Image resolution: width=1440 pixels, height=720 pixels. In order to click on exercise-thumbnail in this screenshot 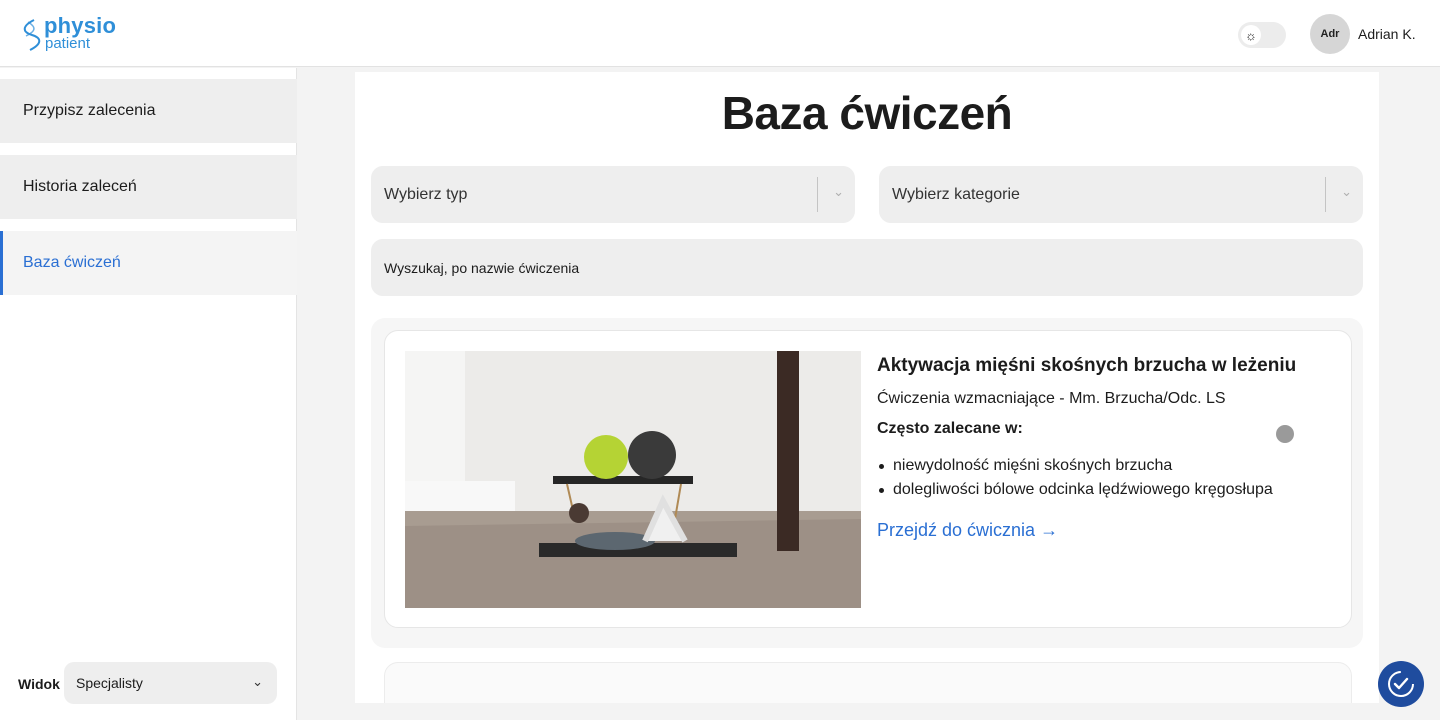, I will do `click(633, 479)`.